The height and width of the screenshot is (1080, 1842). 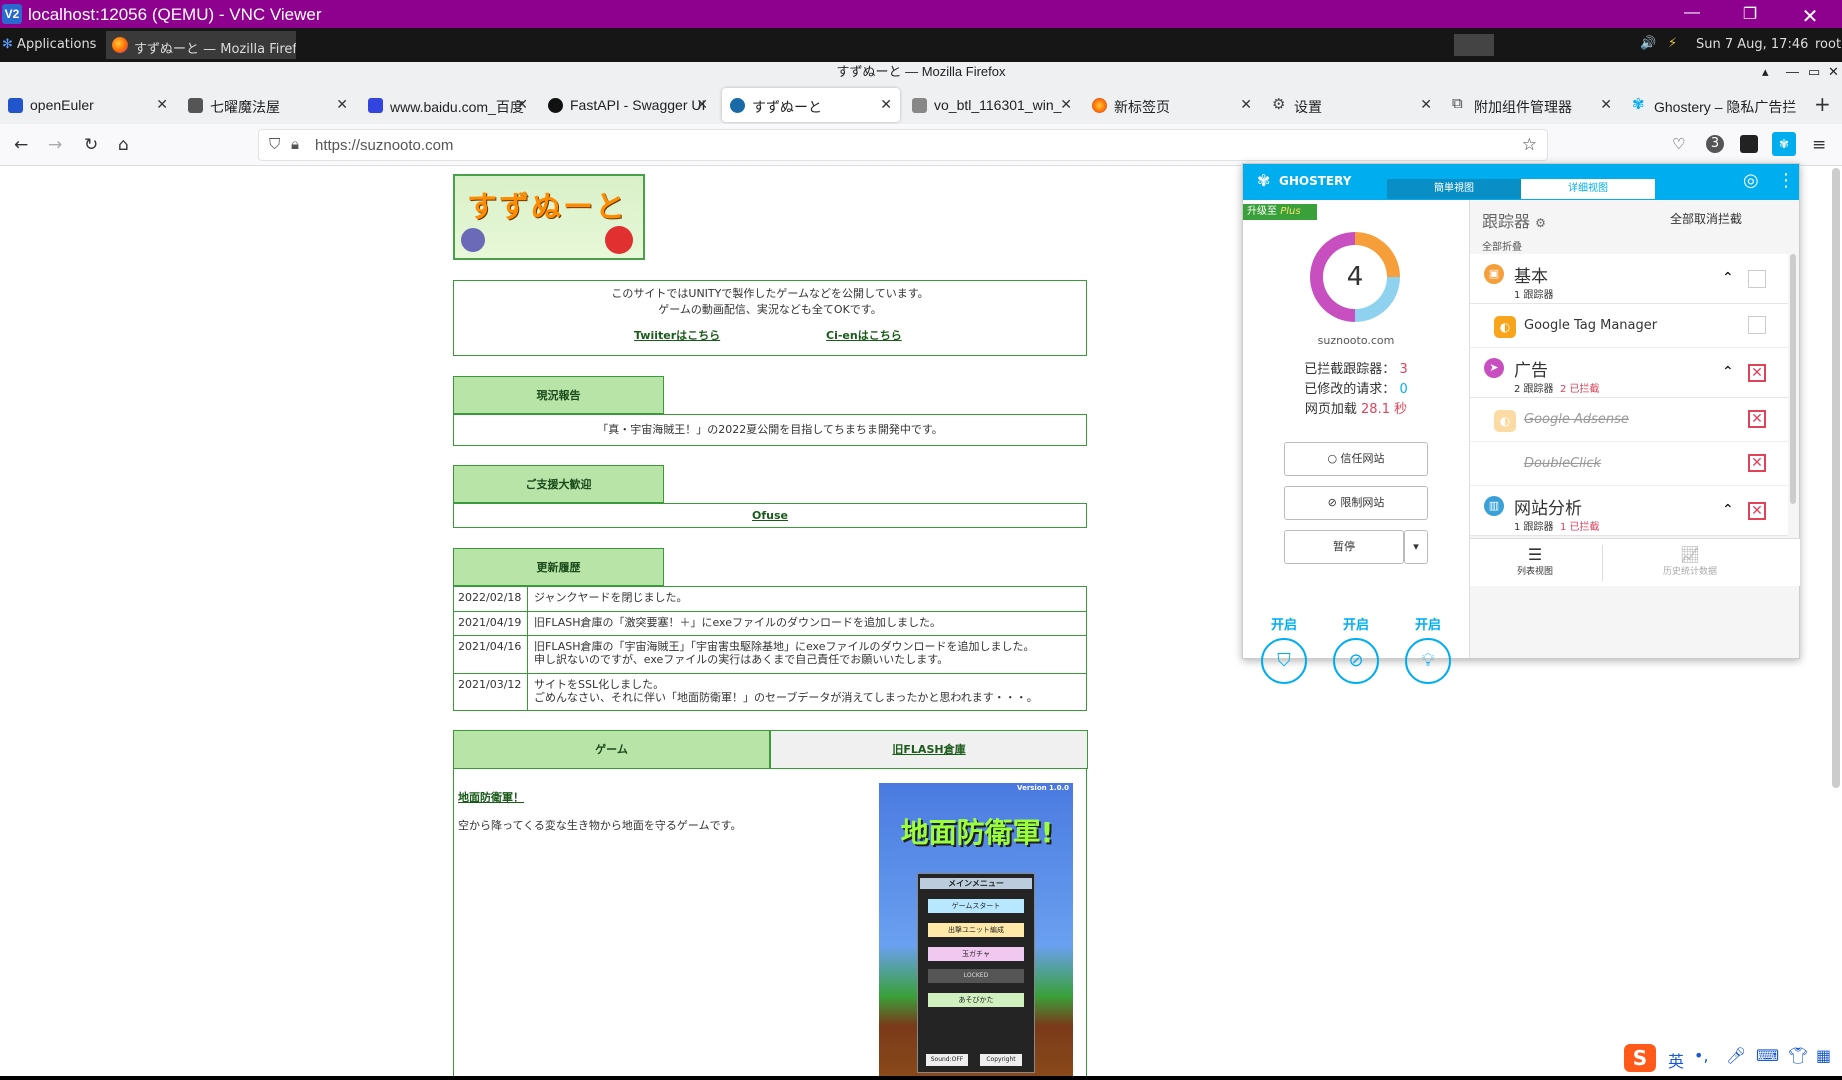 What do you see at coordinates (1588, 189) in the screenshot?
I see `ghostery-tab-detail: 详细视图` at bounding box center [1588, 189].